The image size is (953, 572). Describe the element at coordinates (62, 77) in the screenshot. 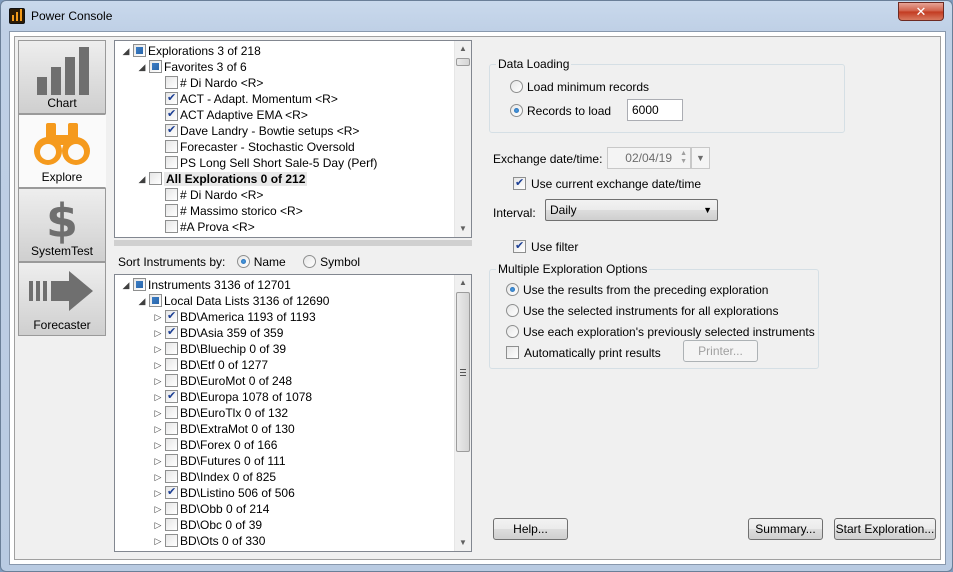

I see `nav-item-chart: Chart` at that location.